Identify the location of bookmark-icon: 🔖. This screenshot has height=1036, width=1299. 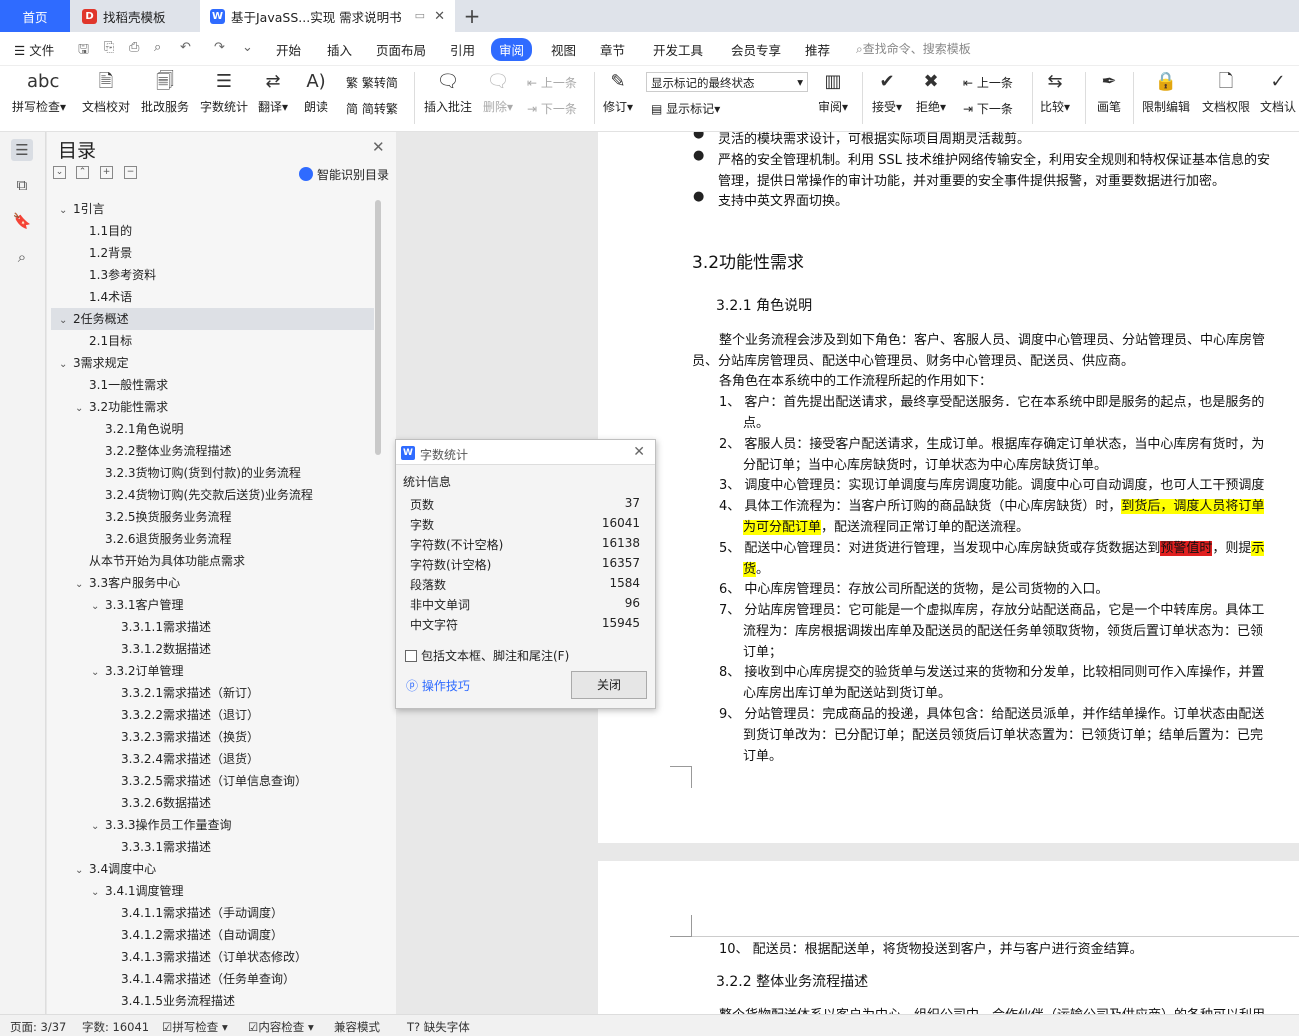
(22, 221).